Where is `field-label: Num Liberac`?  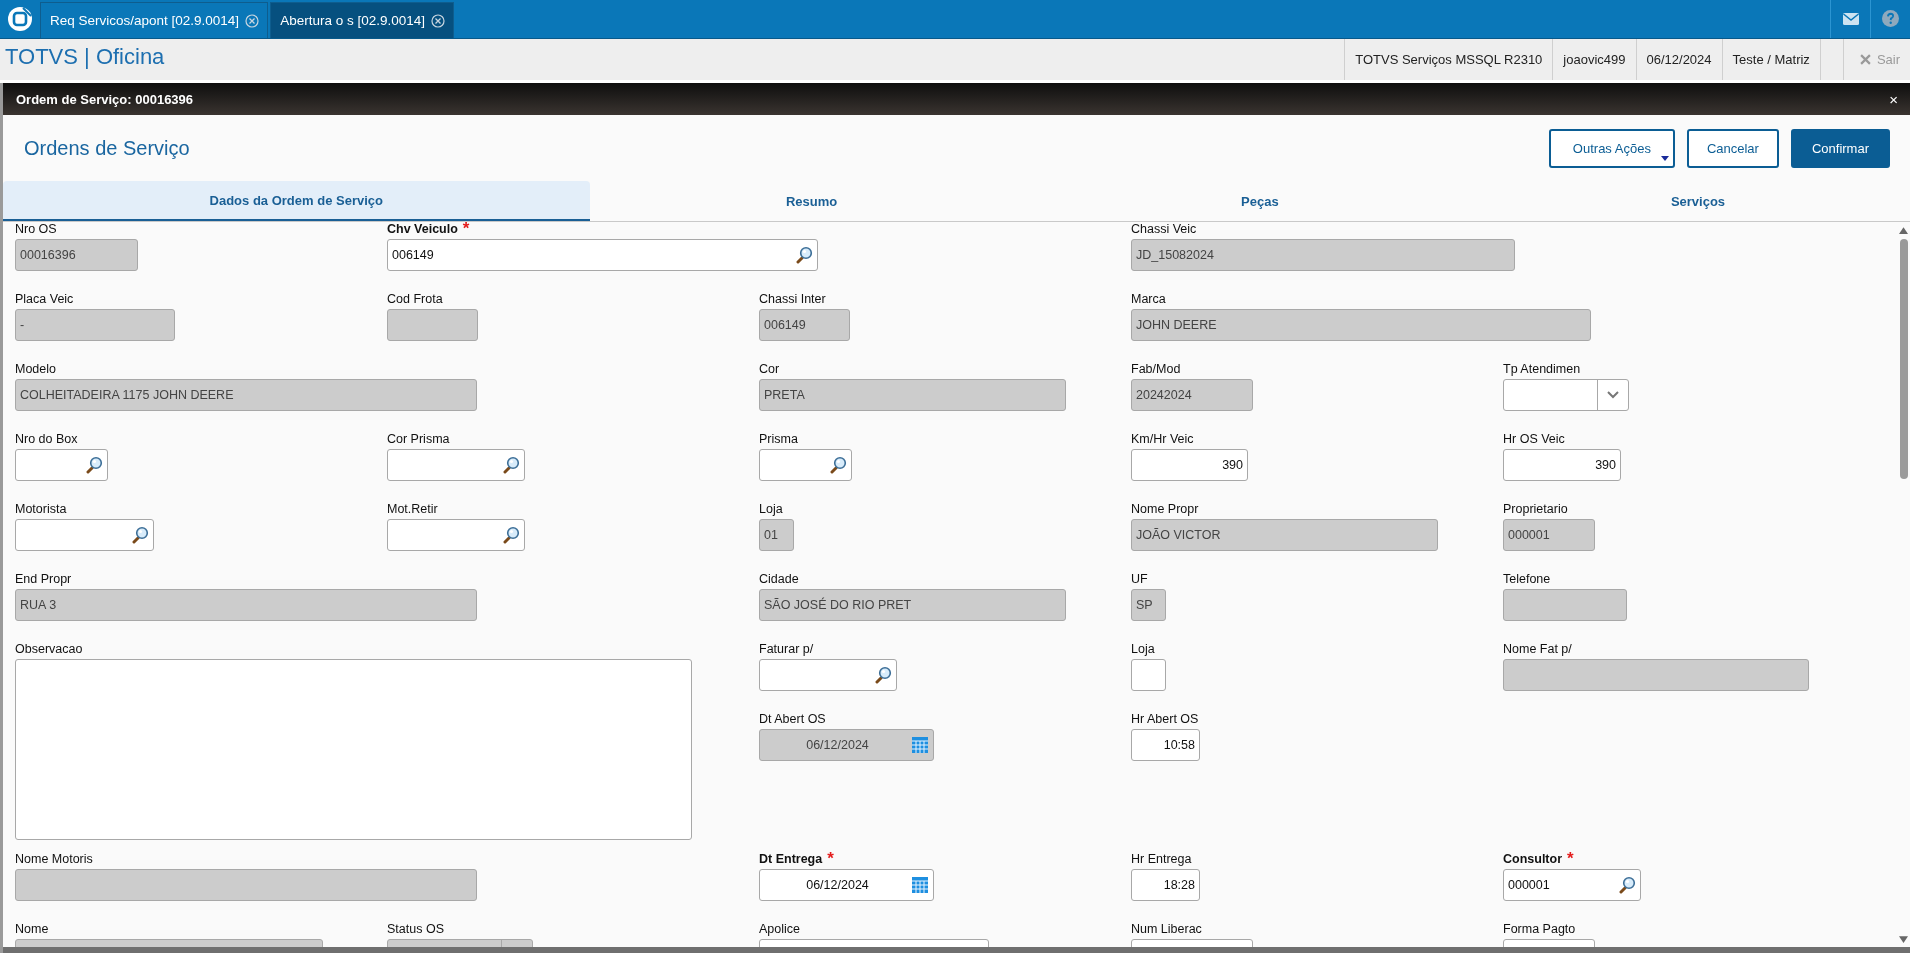
field-label: Num Liberac is located at coordinates (1166, 929).